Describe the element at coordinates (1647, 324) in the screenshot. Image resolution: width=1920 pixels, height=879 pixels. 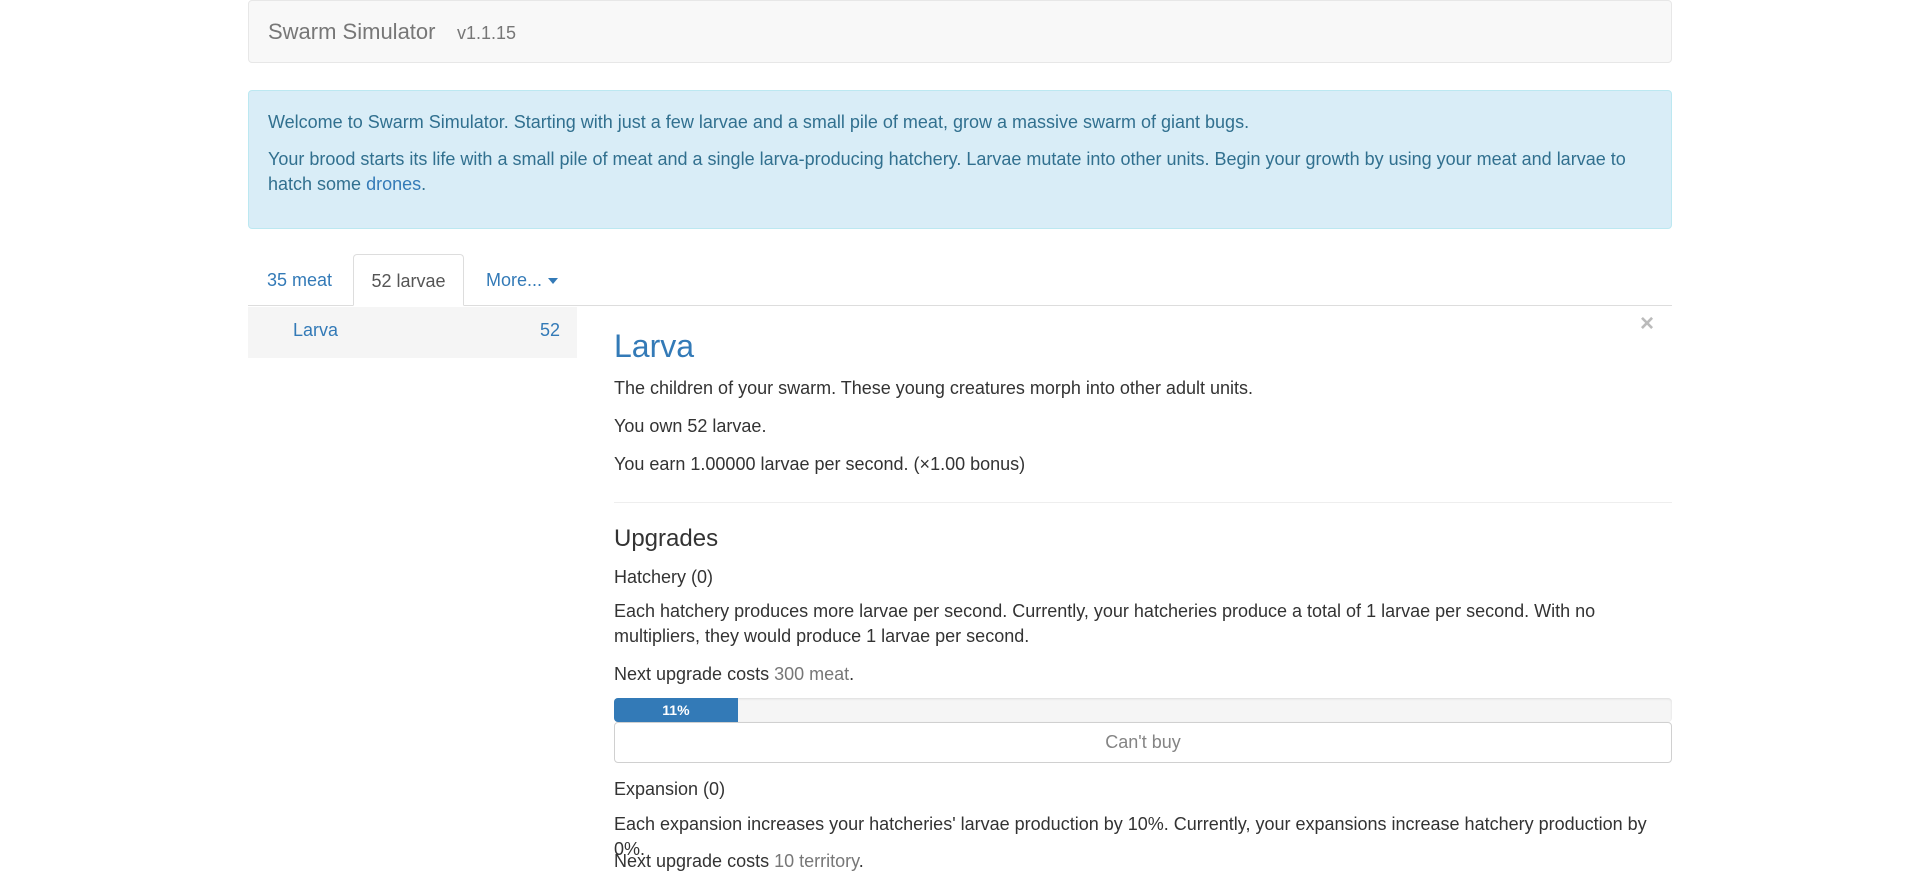
I see `close-icon: ×` at that location.